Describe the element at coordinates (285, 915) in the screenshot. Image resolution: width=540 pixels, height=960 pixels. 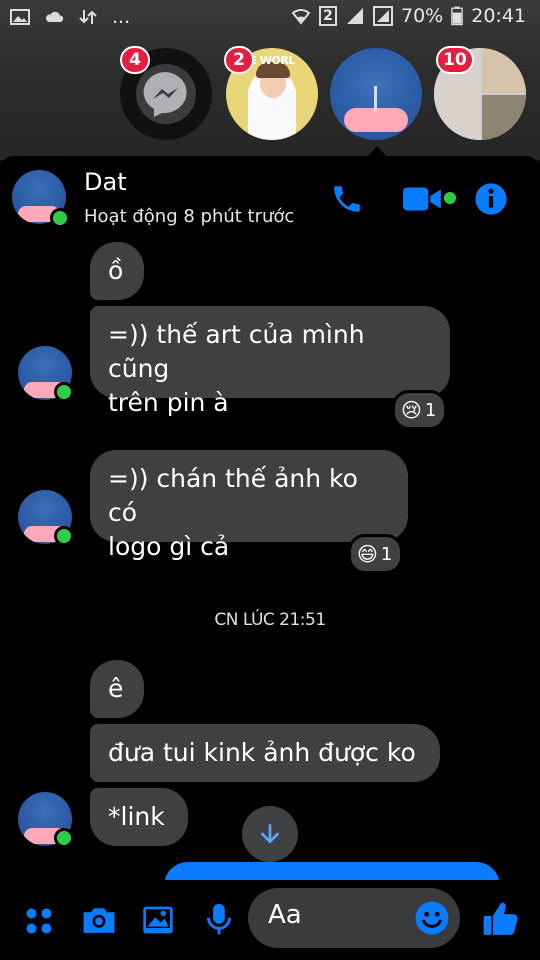
I see `message-input-placeholder: Aa` at that location.